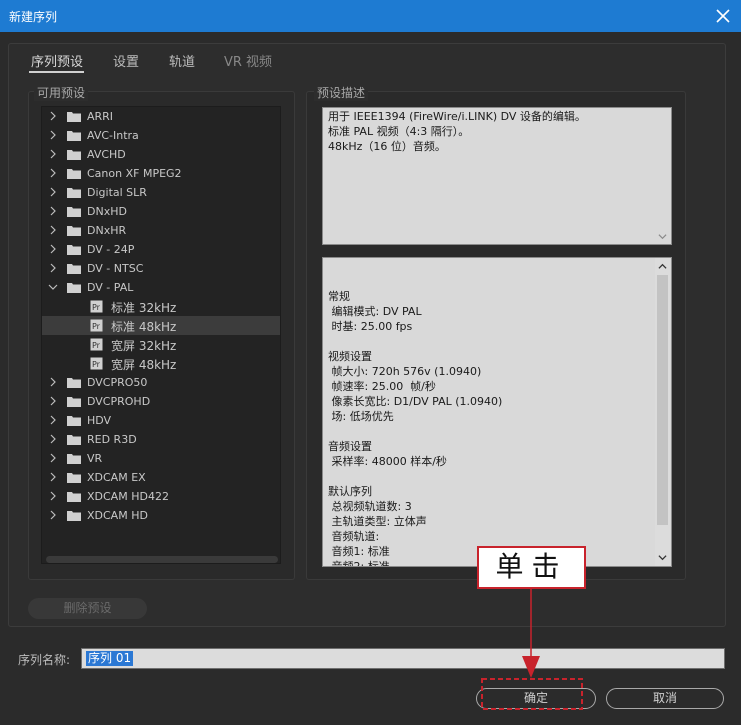  Describe the element at coordinates (144, 327) in the screenshot. I see `tree-item-label: 标准 48kHz` at that location.